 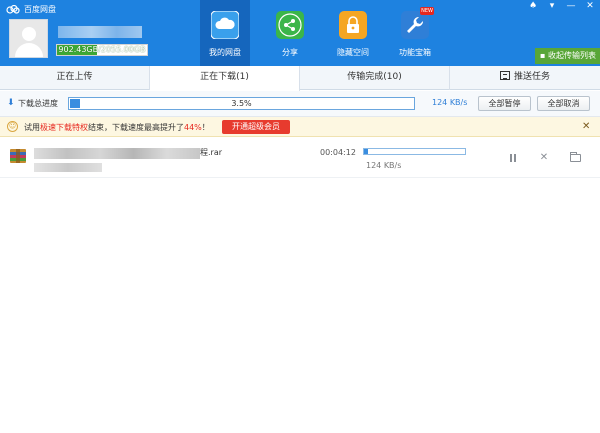 I want to click on notice-percent: 44%, so click(x=193, y=127).